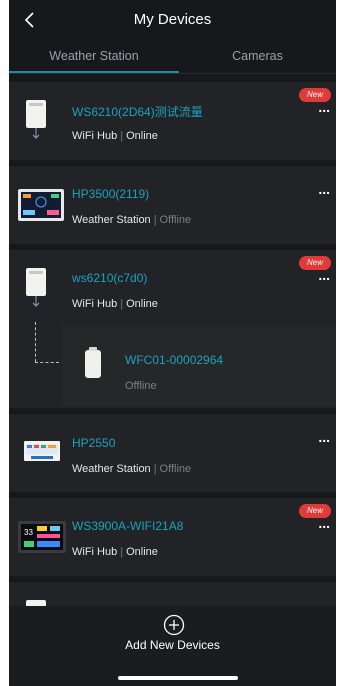 The image size is (345, 686). Describe the element at coordinates (257, 56) in the screenshot. I see `tab-cameras: Cameras` at that location.